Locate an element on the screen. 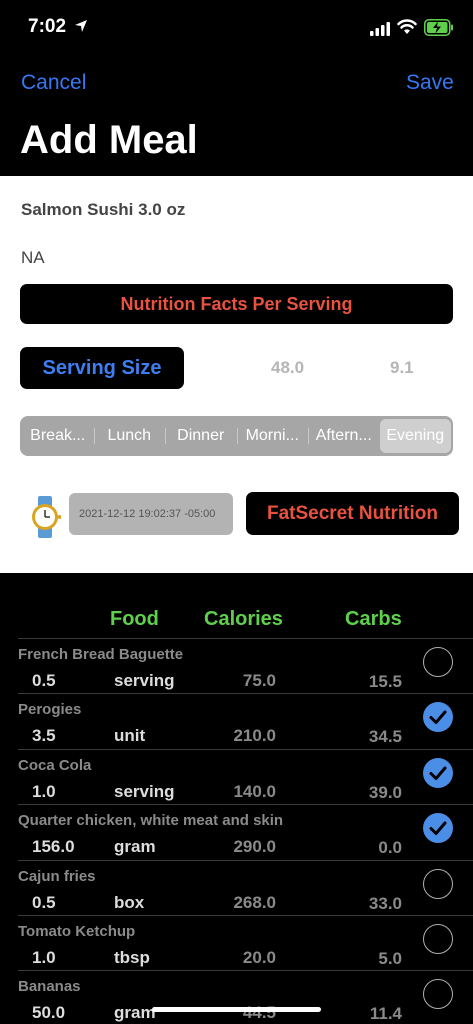 Image resolution: width=473 pixels, height=1024 pixels. food-row-carbs: 5.0 is located at coordinates (390, 958).